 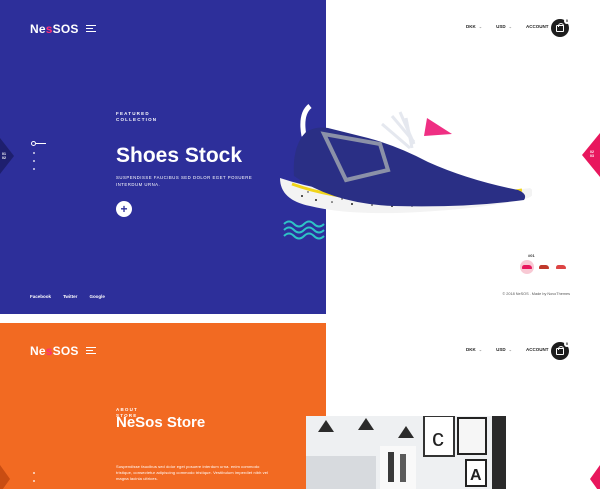 What do you see at coordinates (124, 209) in the screenshot?
I see `add-to-cart-button: +` at bounding box center [124, 209].